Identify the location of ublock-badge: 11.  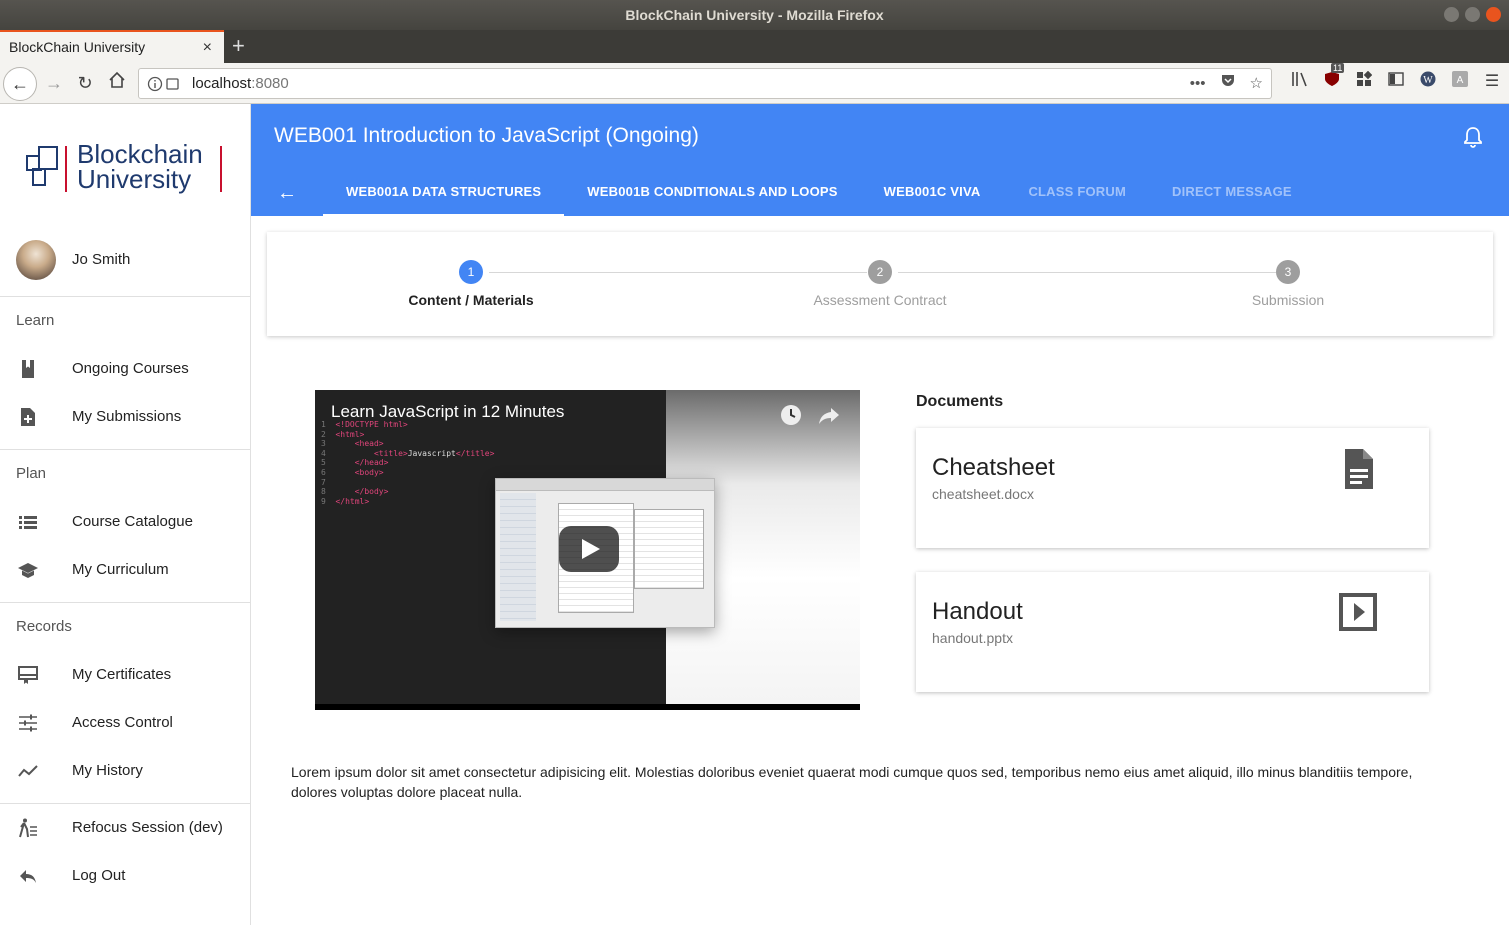
(1338, 68).